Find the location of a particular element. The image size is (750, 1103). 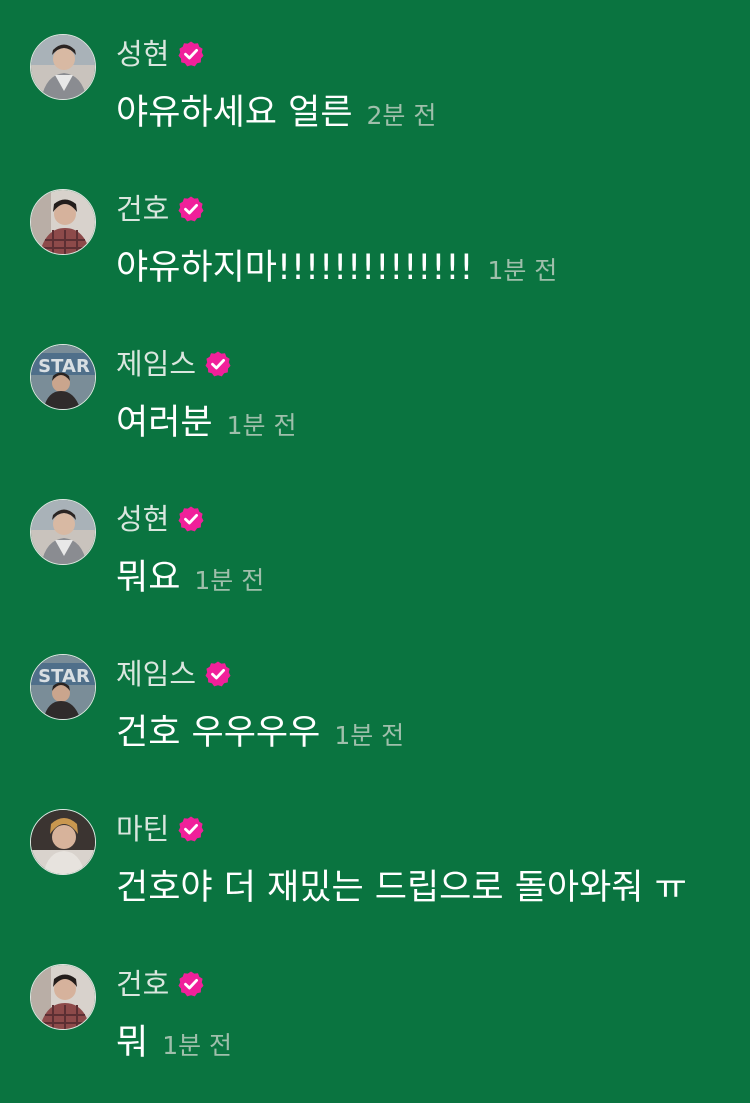

comment-body: 뭐 1분 전 is located at coordinates (174, 1043).